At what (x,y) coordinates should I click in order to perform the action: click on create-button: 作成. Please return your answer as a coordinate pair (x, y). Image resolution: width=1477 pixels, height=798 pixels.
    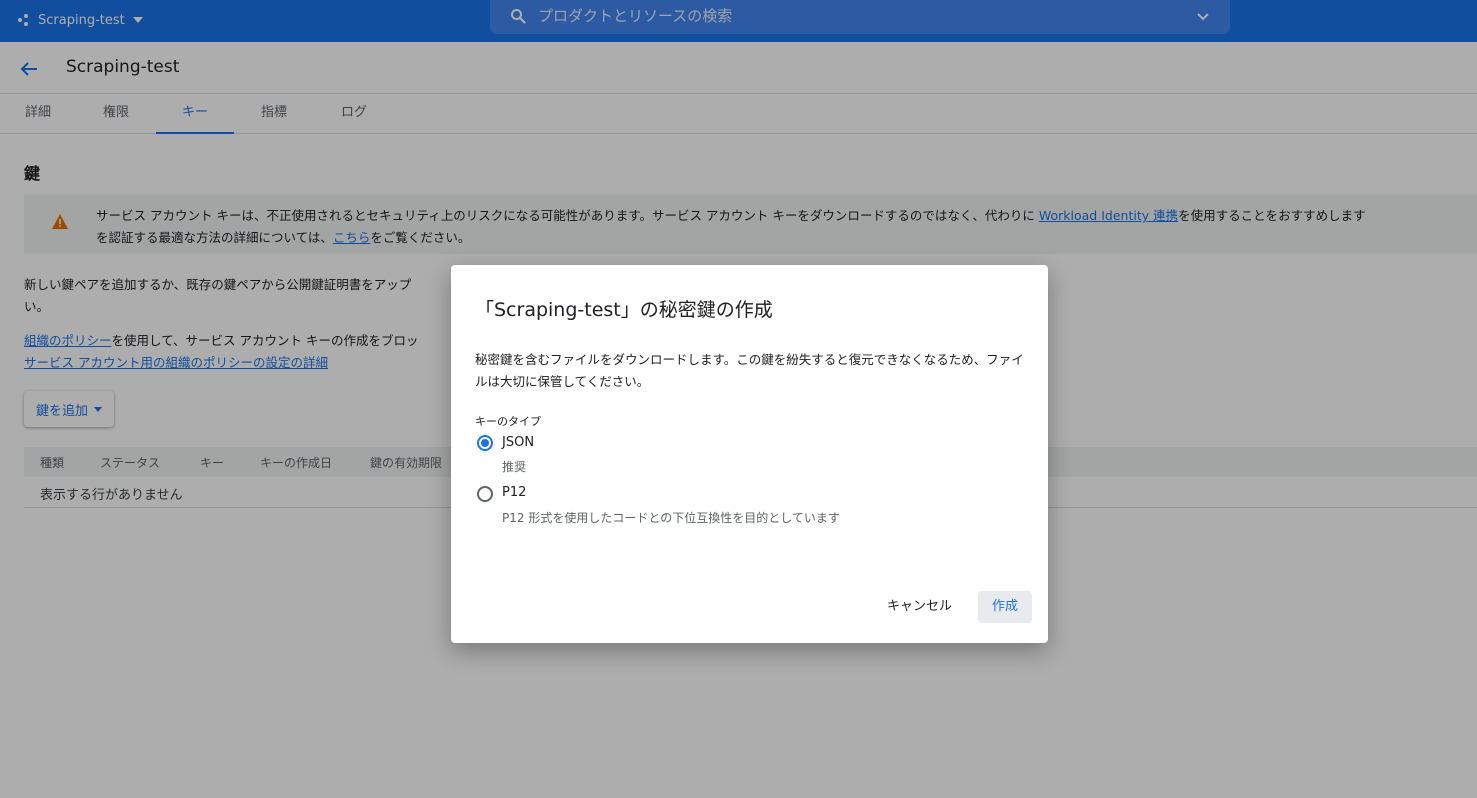
    Looking at the image, I should click on (1005, 607).